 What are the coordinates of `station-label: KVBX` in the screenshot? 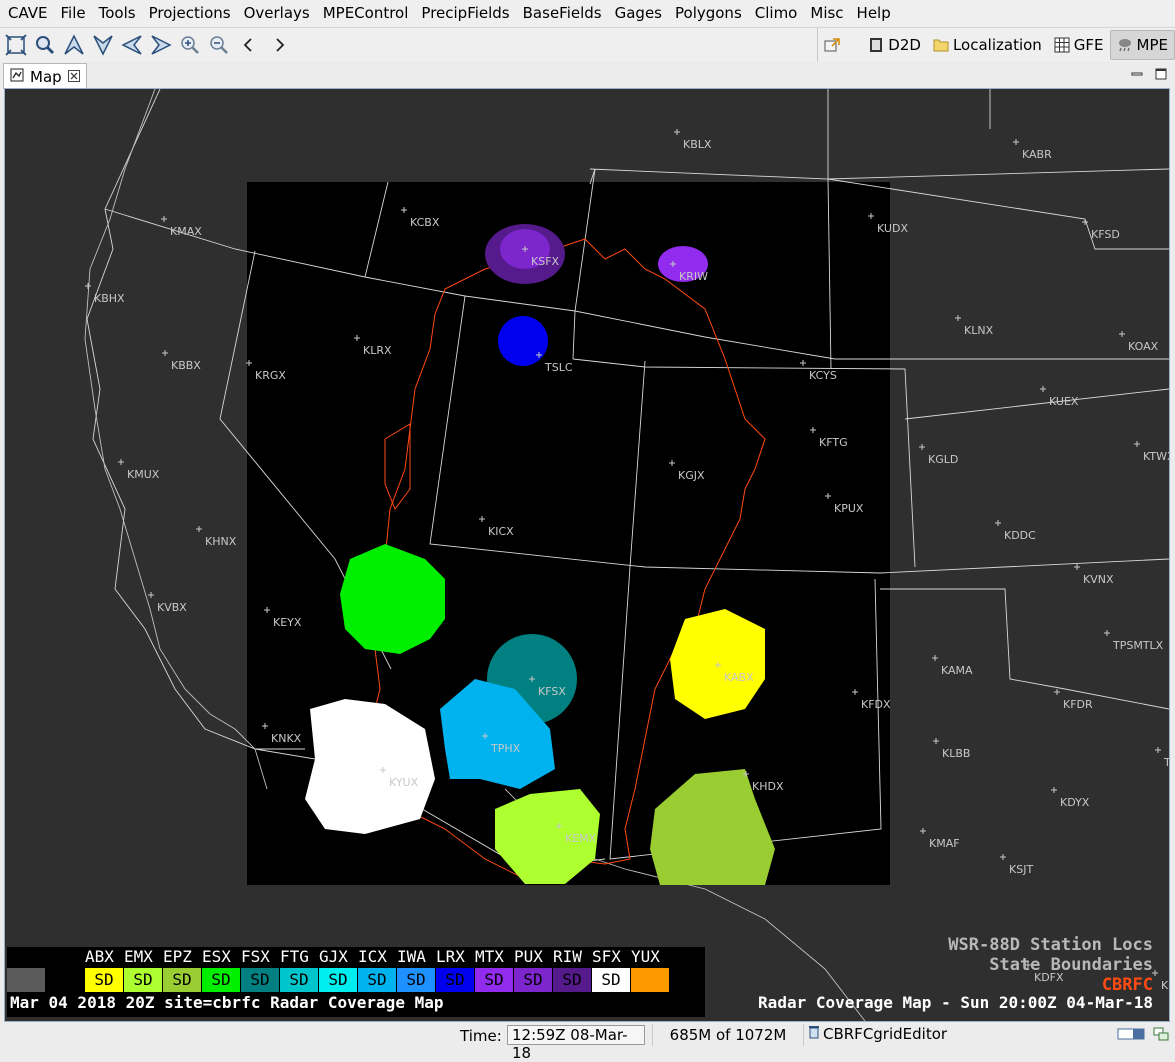 It's located at (172, 607).